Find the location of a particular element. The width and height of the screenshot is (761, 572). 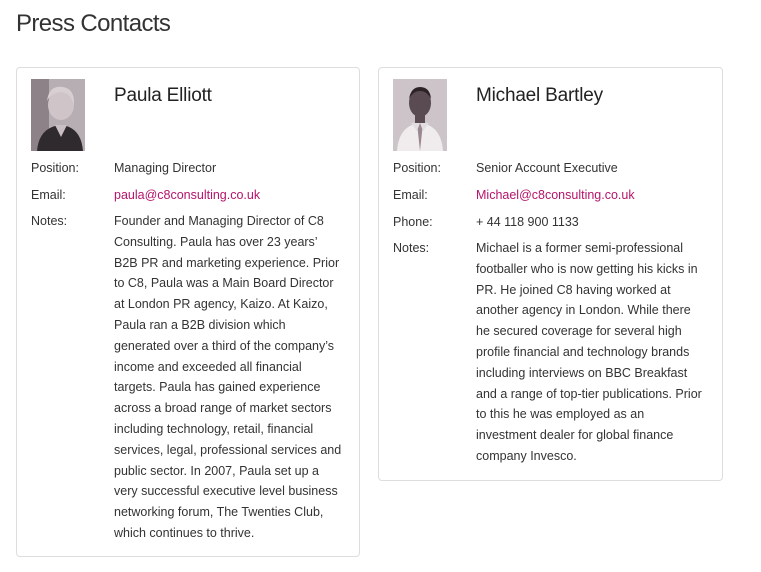

notes-line: including interviews on BBC Breakfast is located at coordinates (582, 372).